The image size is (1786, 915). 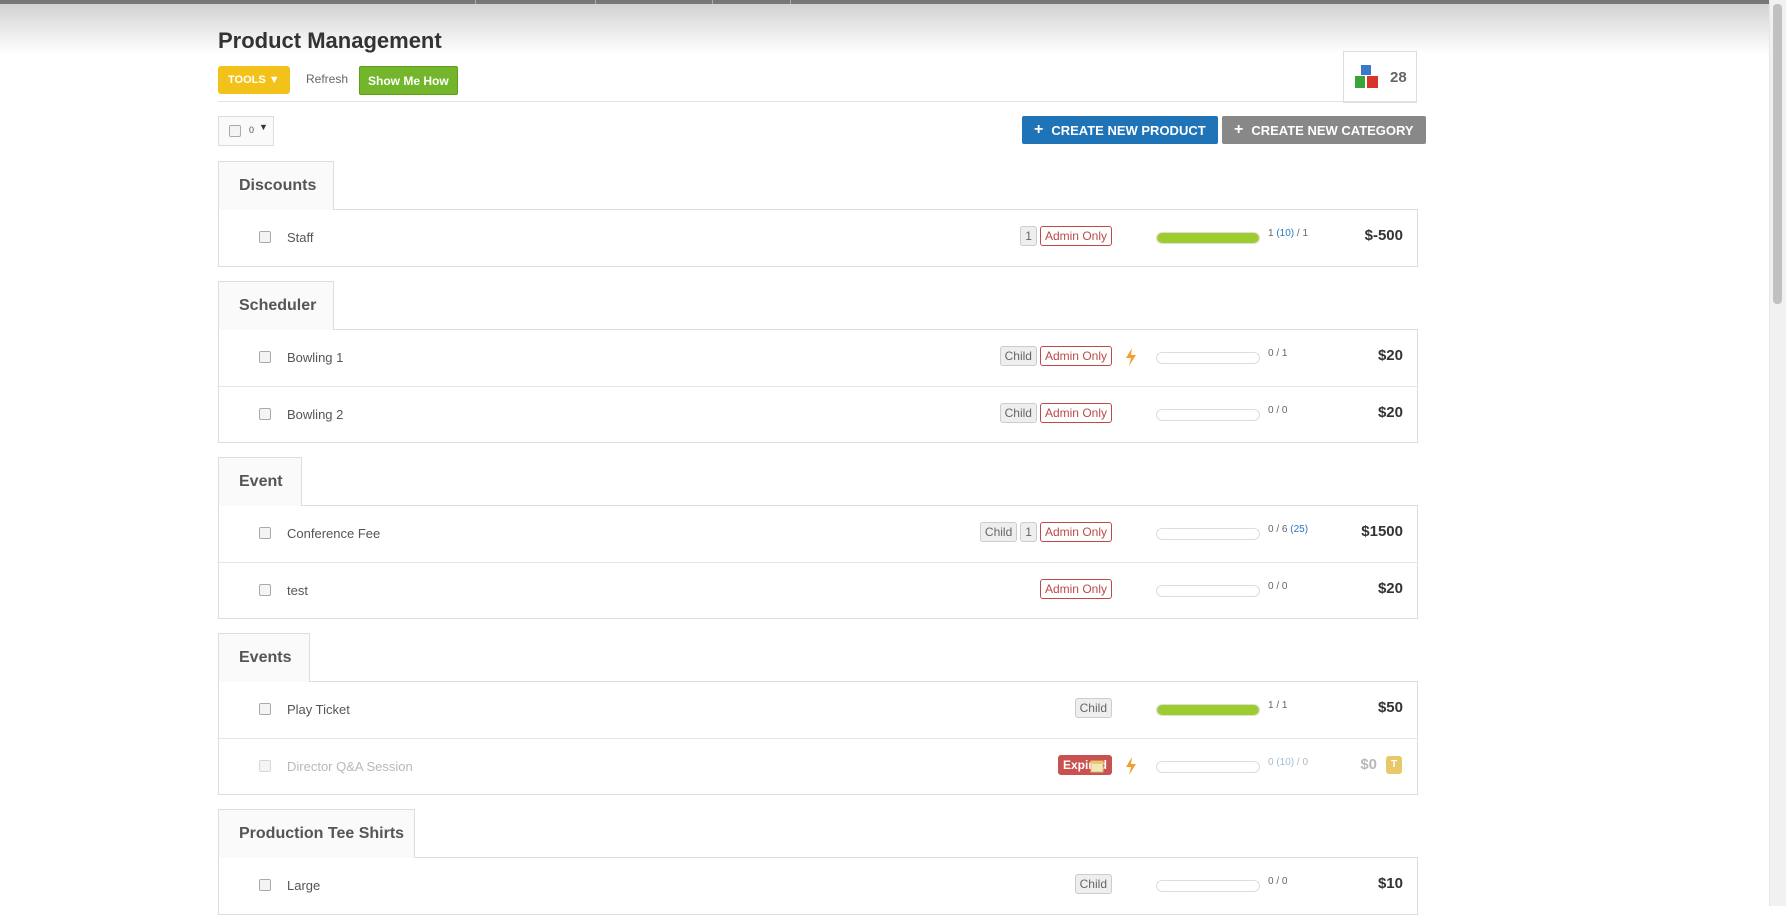 I want to click on header-divider, so click(x=817, y=101).